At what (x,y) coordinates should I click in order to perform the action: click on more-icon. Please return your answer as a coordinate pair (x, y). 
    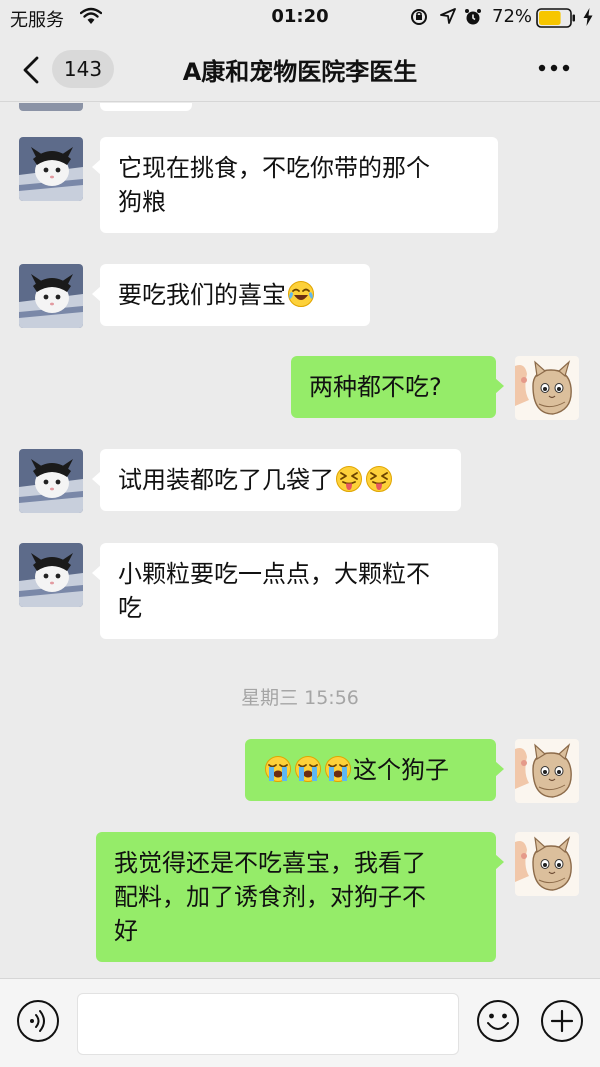
    Looking at the image, I should click on (554, 68).